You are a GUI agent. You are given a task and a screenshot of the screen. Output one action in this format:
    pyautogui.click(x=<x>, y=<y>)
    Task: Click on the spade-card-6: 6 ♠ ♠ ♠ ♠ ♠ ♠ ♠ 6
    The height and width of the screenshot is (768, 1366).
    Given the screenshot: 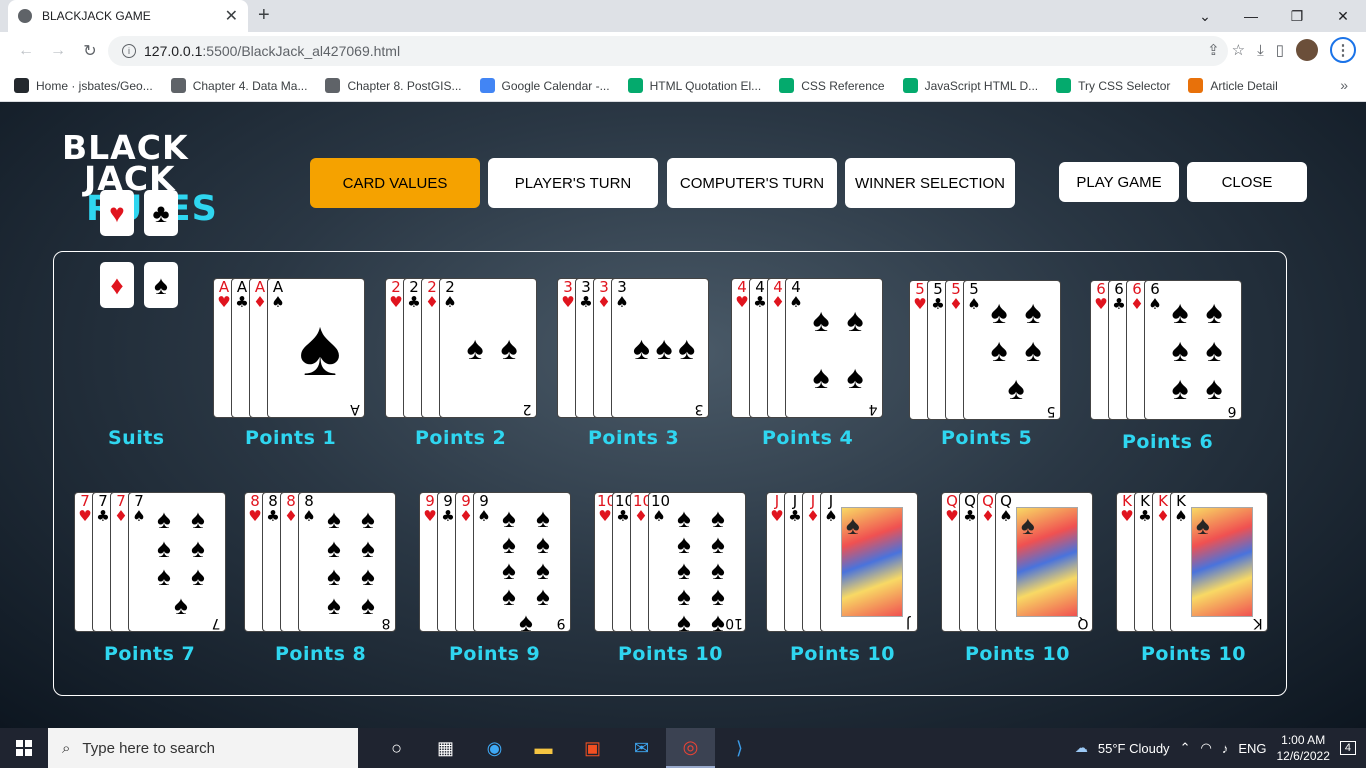 What is the action you would take?
    pyautogui.click(x=1193, y=350)
    